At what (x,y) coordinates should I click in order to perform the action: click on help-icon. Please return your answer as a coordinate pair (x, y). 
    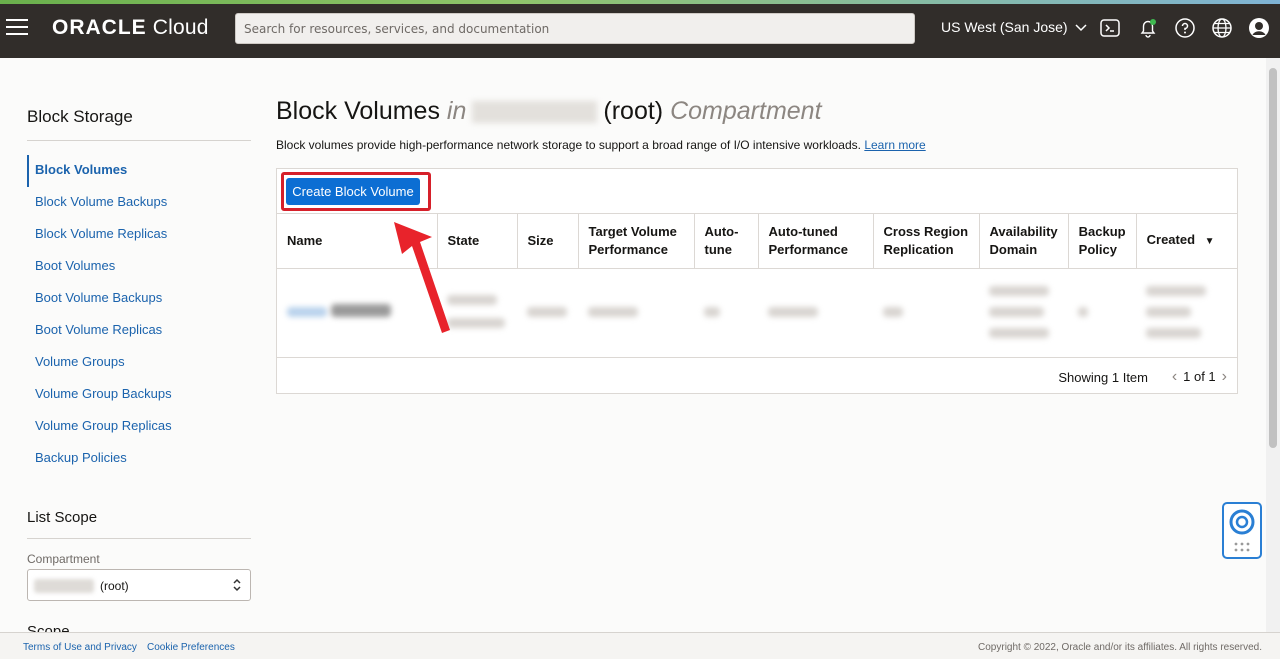
    Looking at the image, I should click on (1185, 28).